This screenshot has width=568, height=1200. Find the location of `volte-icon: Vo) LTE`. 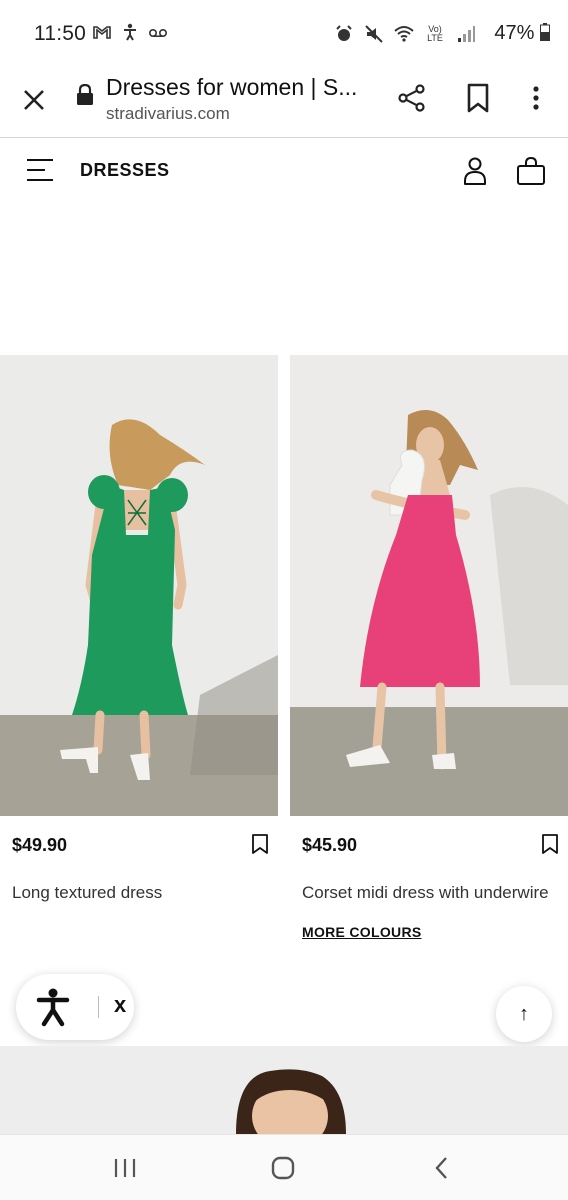

volte-icon: Vo) LTE is located at coordinates (435, 33).